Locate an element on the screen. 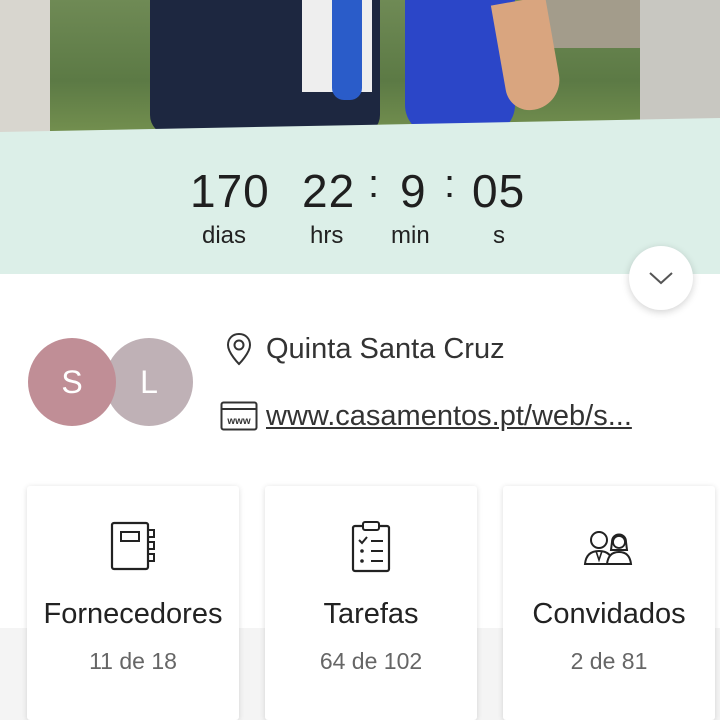  countdown-row: 170 22 : 9 : 05 is located at coordinates (360, 193).